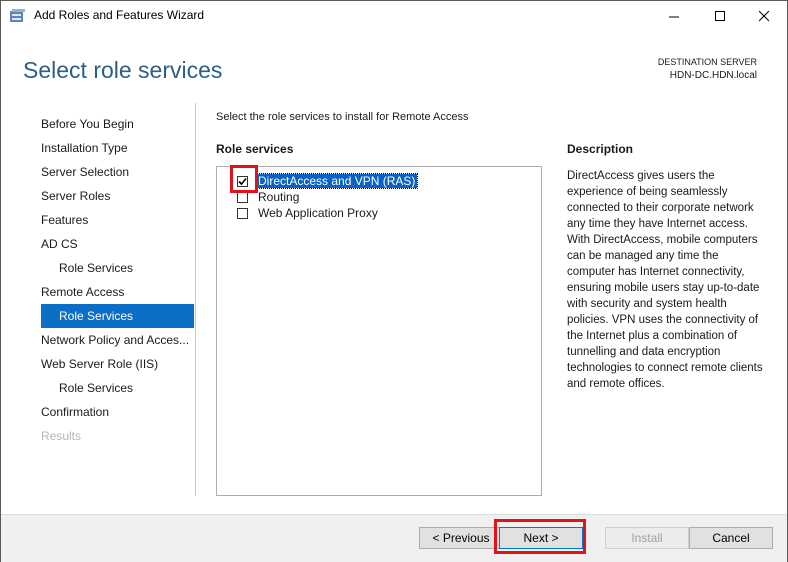 The height and width of the screenshot is (562, 788). I want to click on wizard-footer: < Previous Next > Install Cancel, so click(394, 538).